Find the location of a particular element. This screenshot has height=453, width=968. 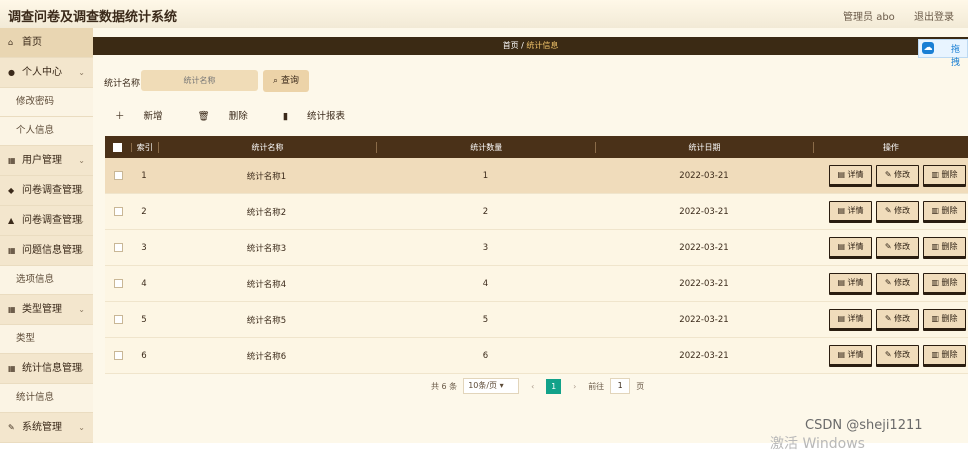

add-button: ＋ 新增 is located at coordinates (147, 116).